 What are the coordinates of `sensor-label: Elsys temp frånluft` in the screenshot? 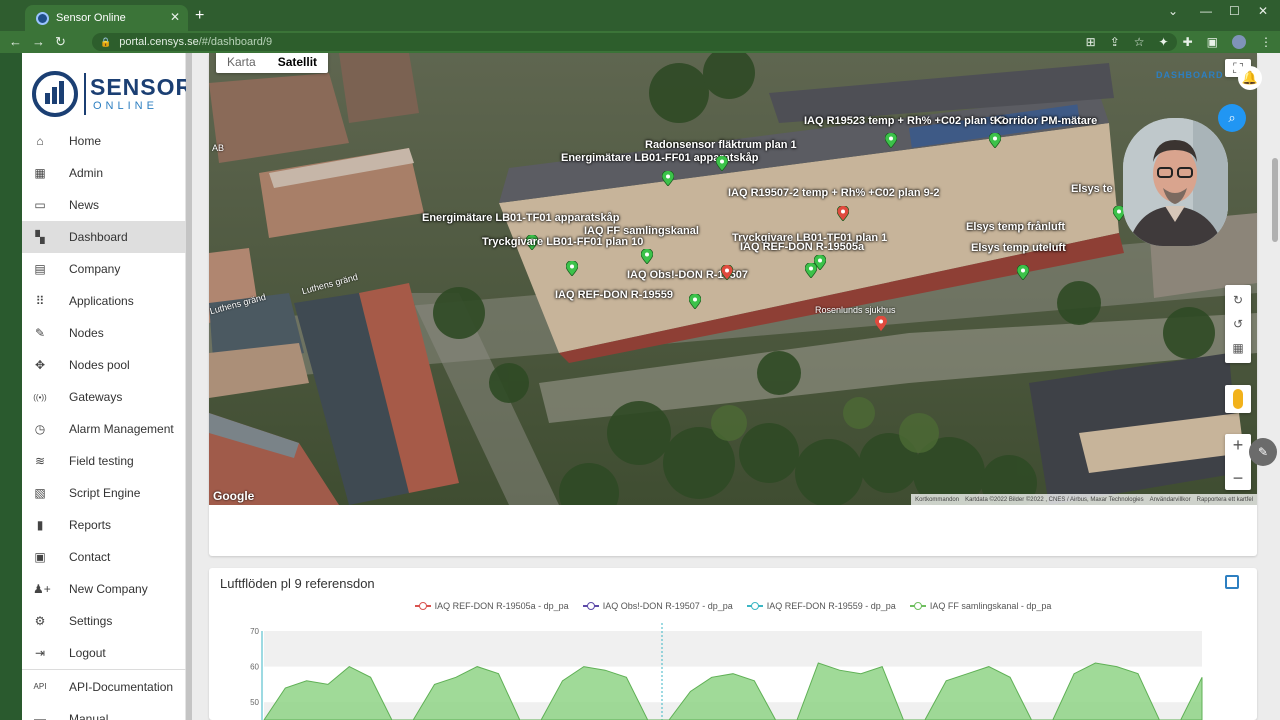 It's located at (1015, 227).